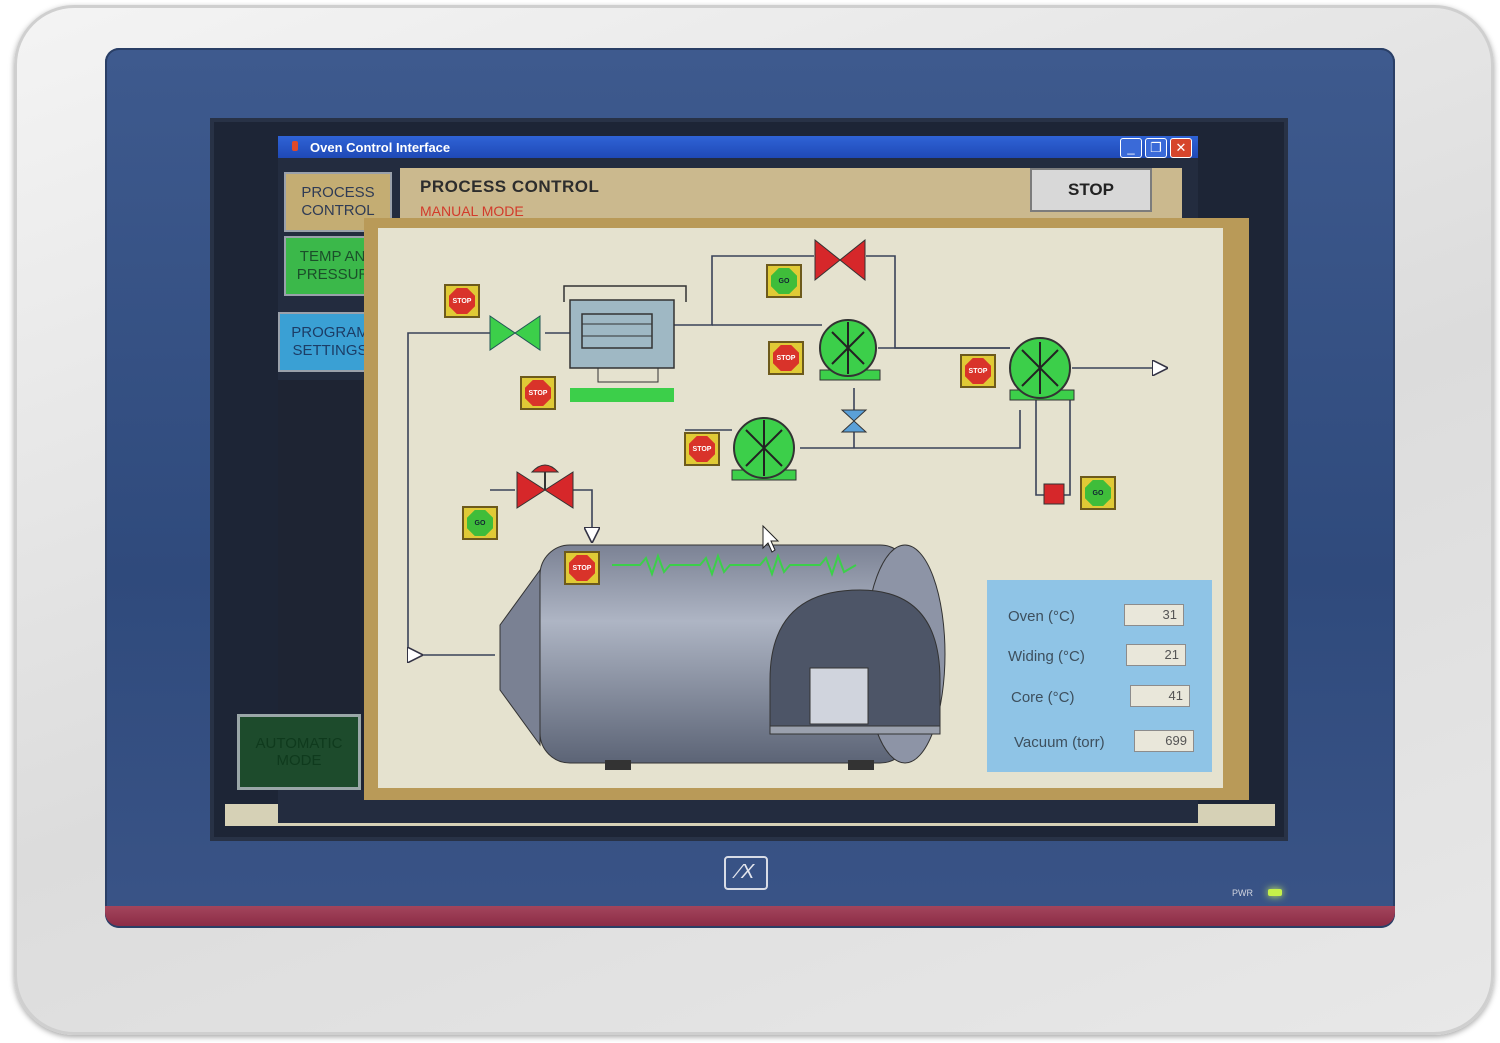 This screenshot has width=1500, height=1043. I want to click on readout-label-oven: Oven (°C), so click(1041, 616).